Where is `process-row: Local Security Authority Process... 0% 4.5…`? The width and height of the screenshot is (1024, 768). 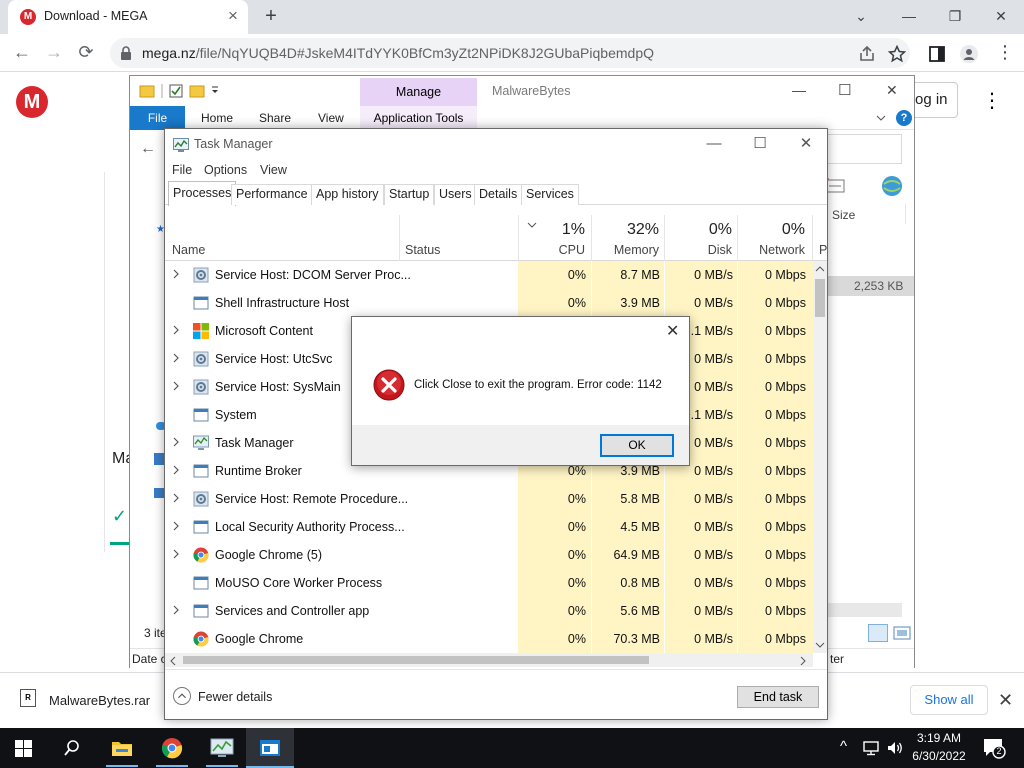
process-row: Local Security Authority Process... 0% 4.5… is located at coordinates (489, 527).